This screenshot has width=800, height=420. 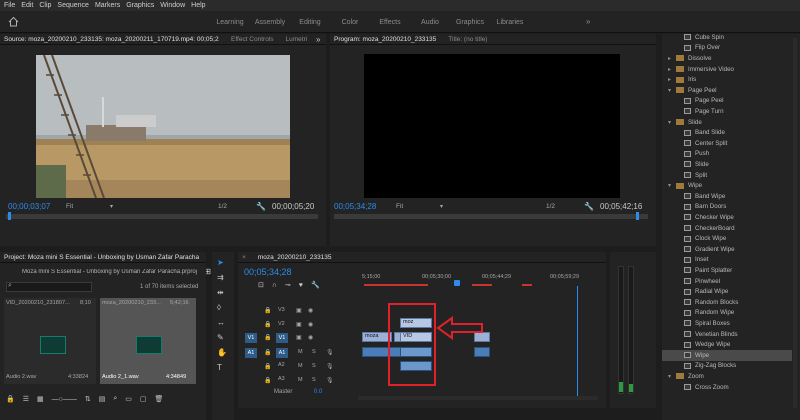 What do you see at coordinates (251, 338) in the screenshot?
I see `source-patch-v1: V1` at bounding box center [251, 338].